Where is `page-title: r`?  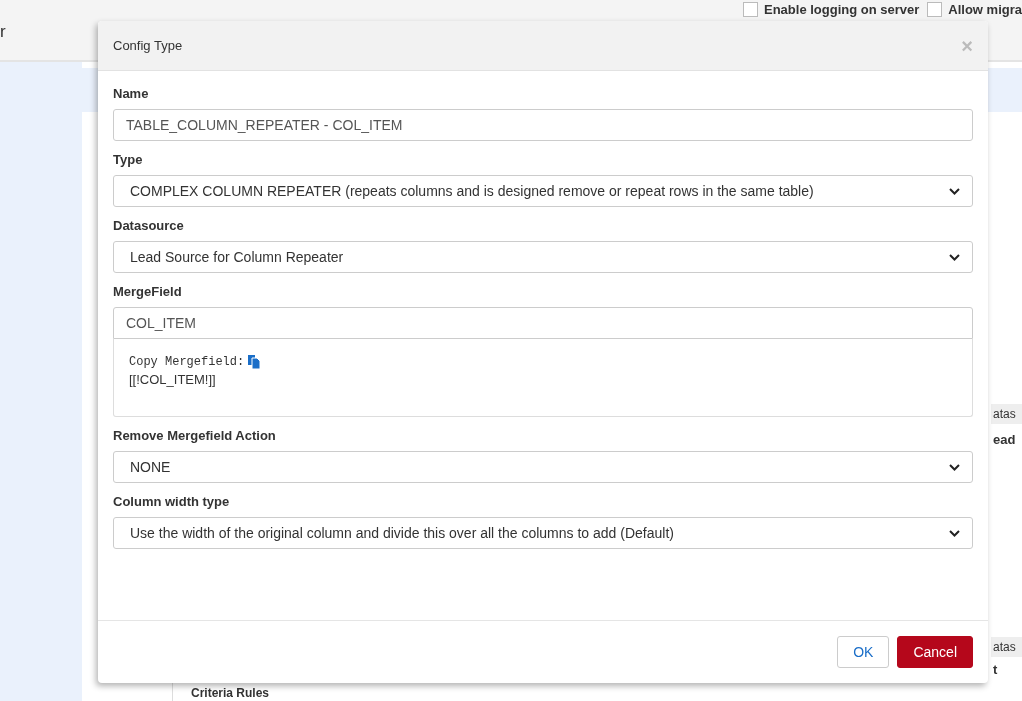
page-title: r is located at coordinates (3, 32).